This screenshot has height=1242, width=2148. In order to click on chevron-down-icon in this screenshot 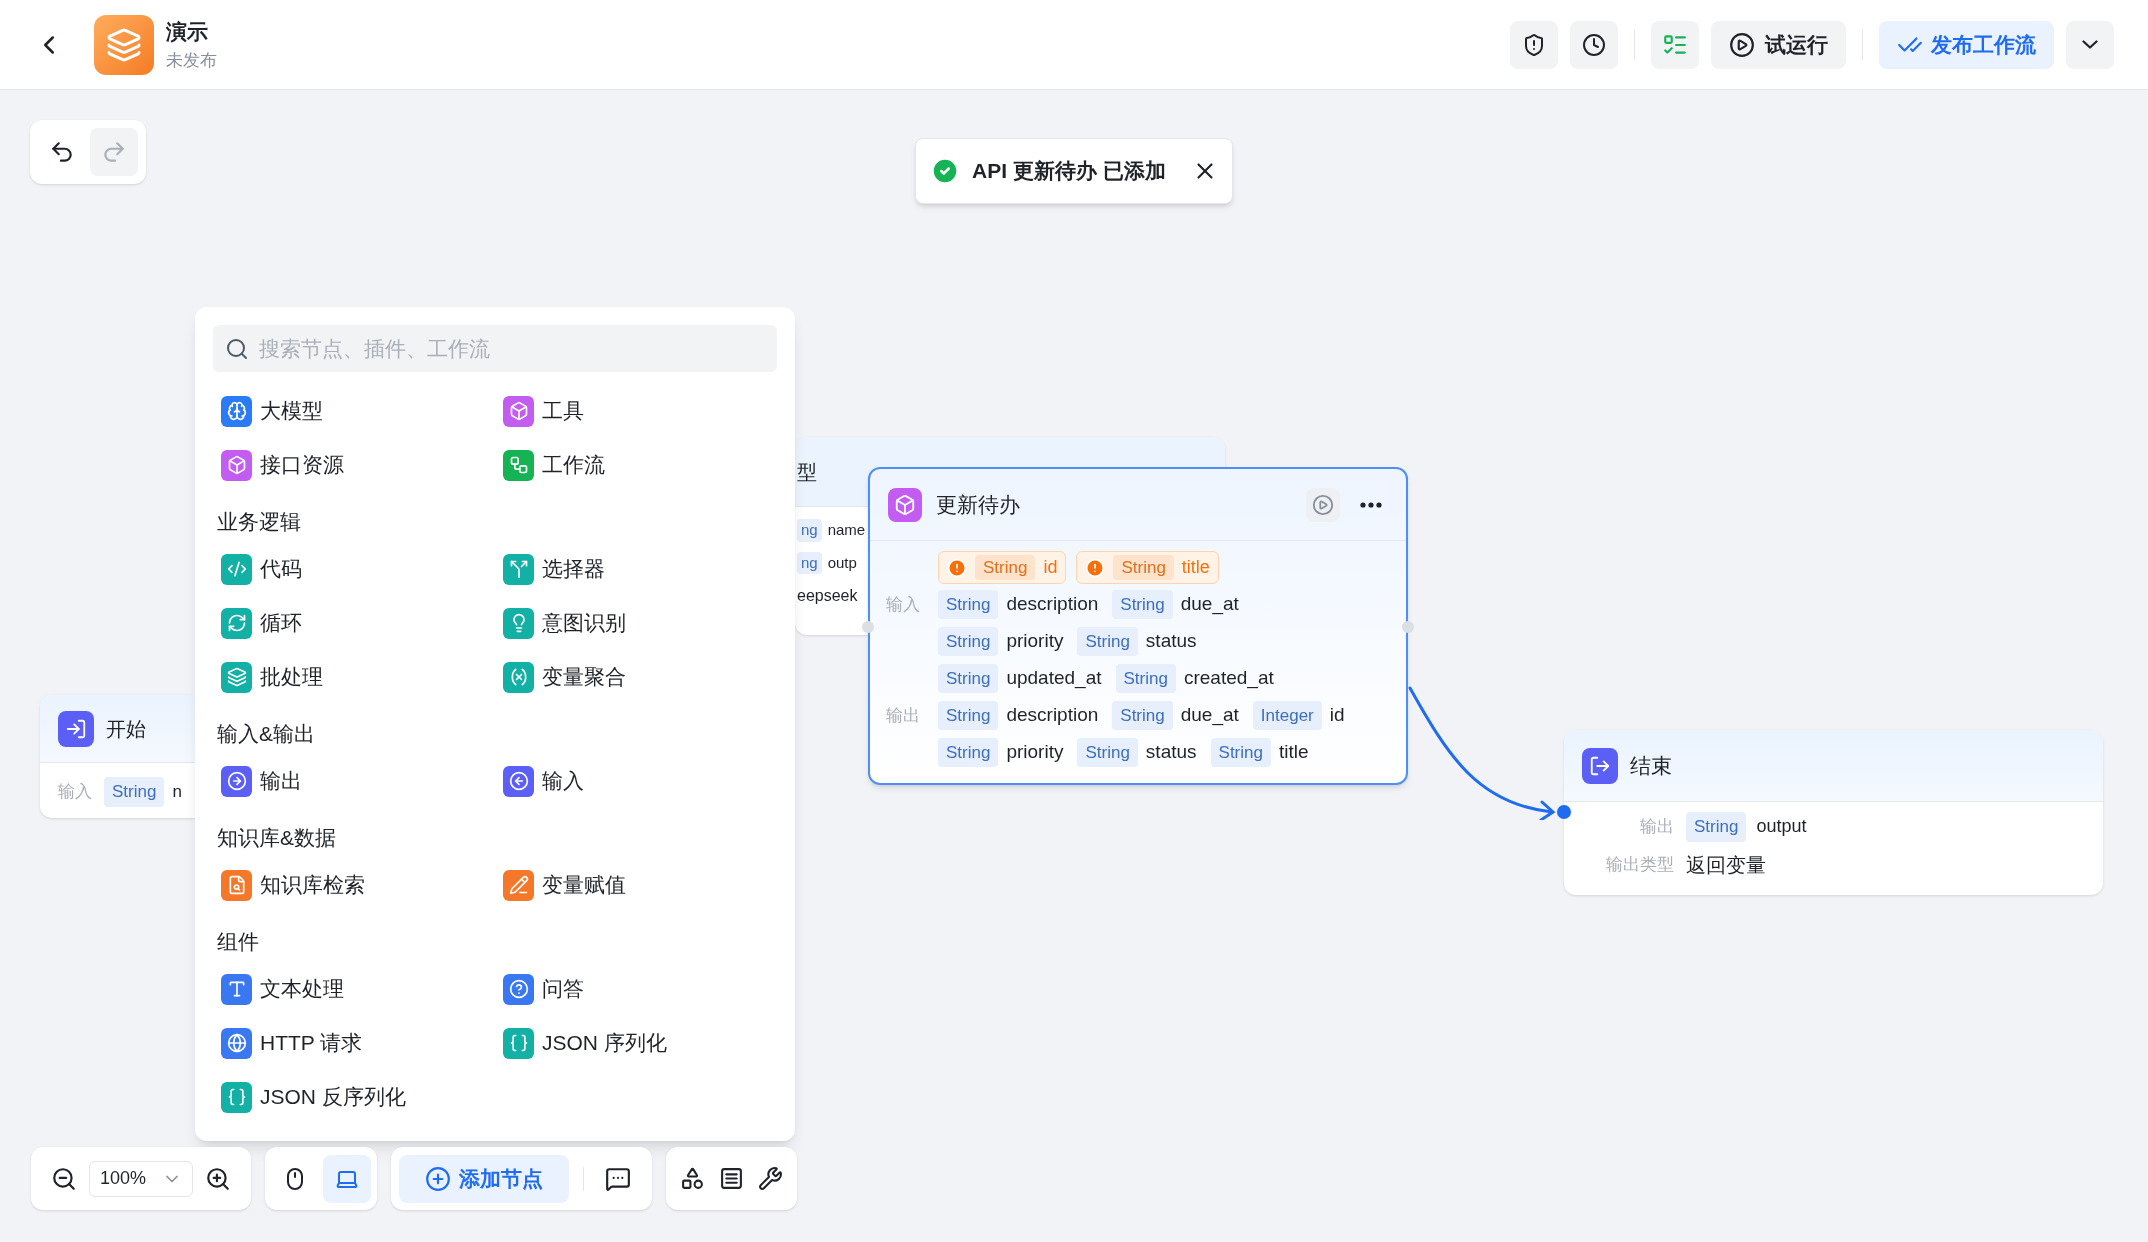, I will do `click(2090, 44)`.